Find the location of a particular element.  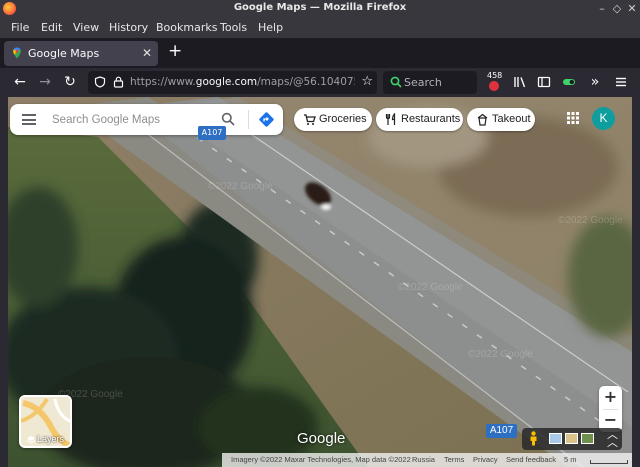

road-shield-a107: A107 is located at coordinates (501, 431).